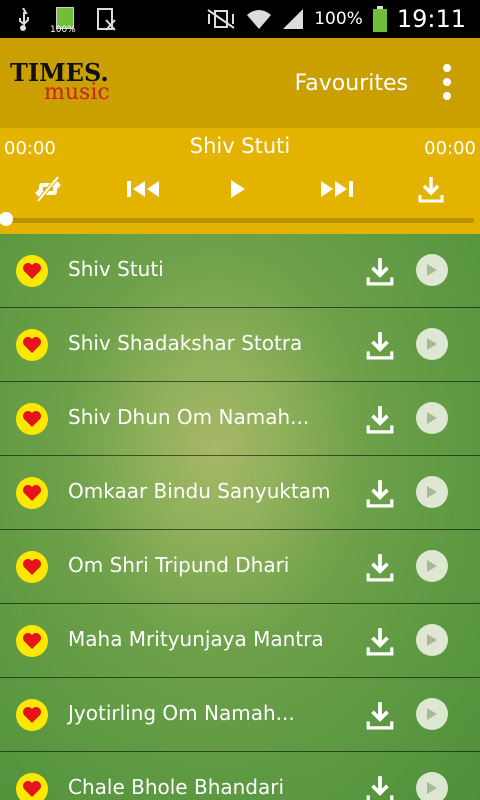  I want to click on status-left-icons: 100%, so click(65, 21).